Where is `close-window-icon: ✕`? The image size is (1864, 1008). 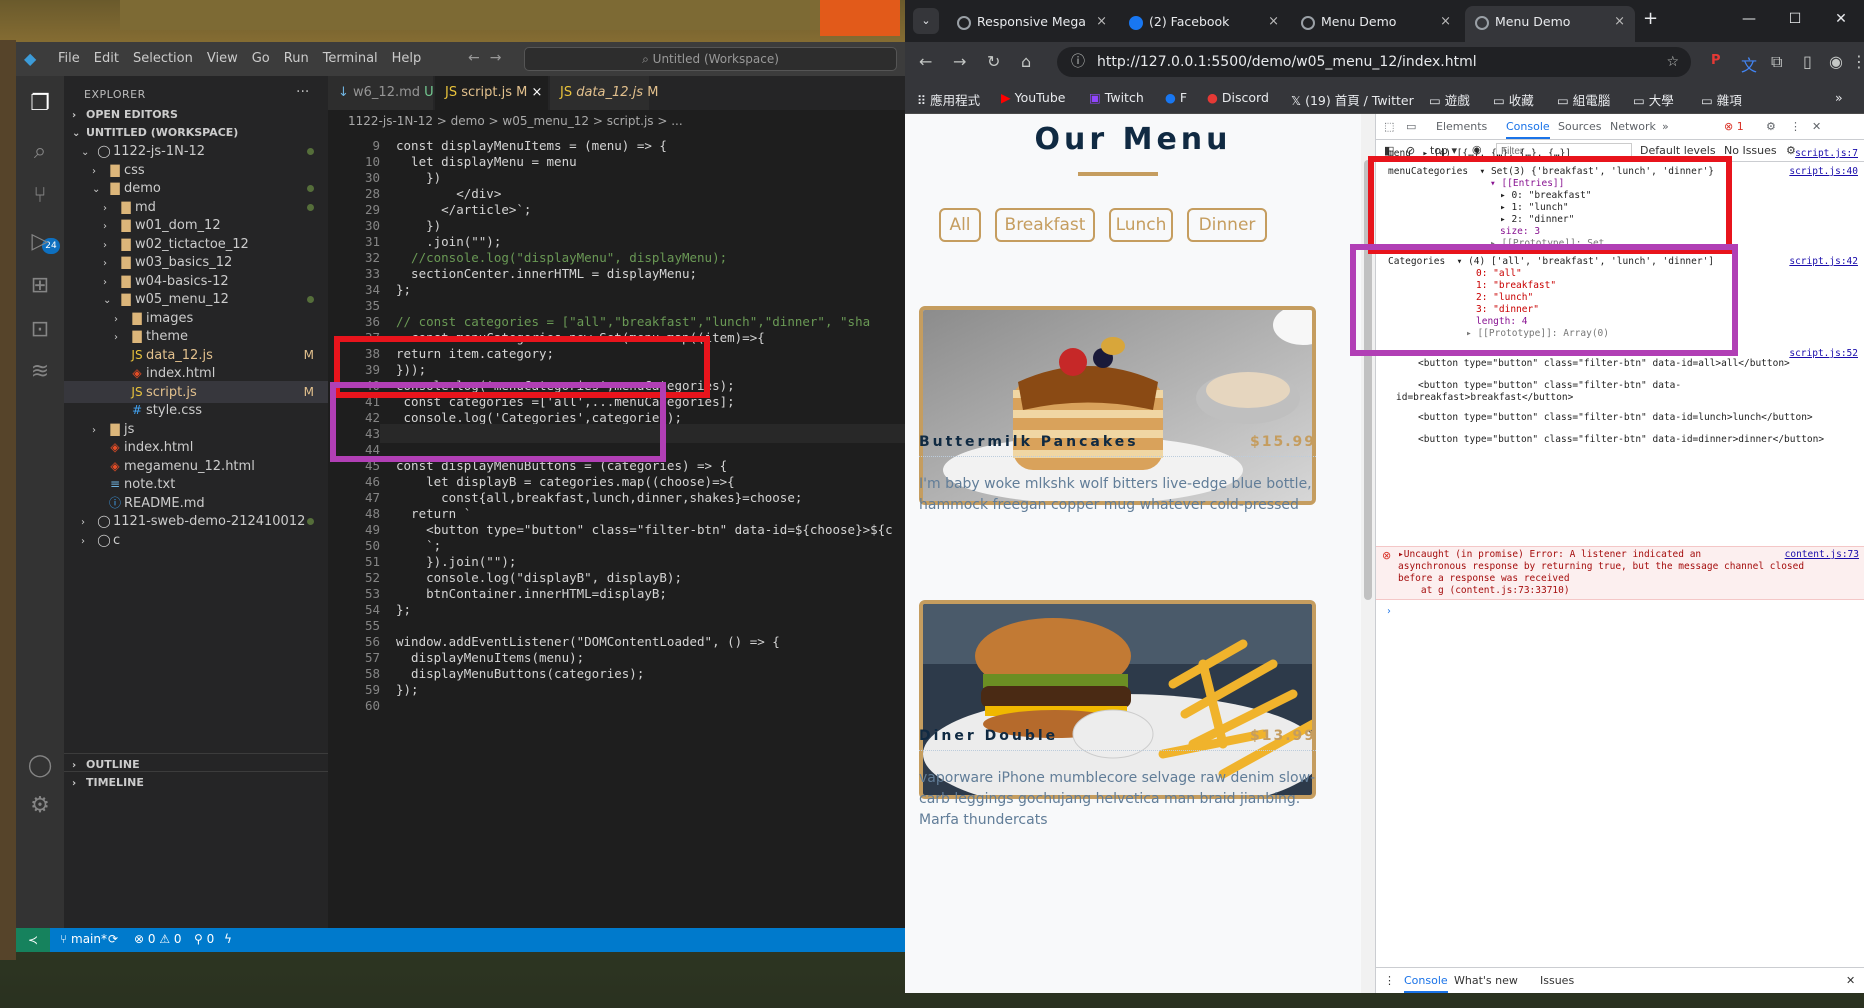 close-window-icon: ✕ is located at coordinates (1841, 19).